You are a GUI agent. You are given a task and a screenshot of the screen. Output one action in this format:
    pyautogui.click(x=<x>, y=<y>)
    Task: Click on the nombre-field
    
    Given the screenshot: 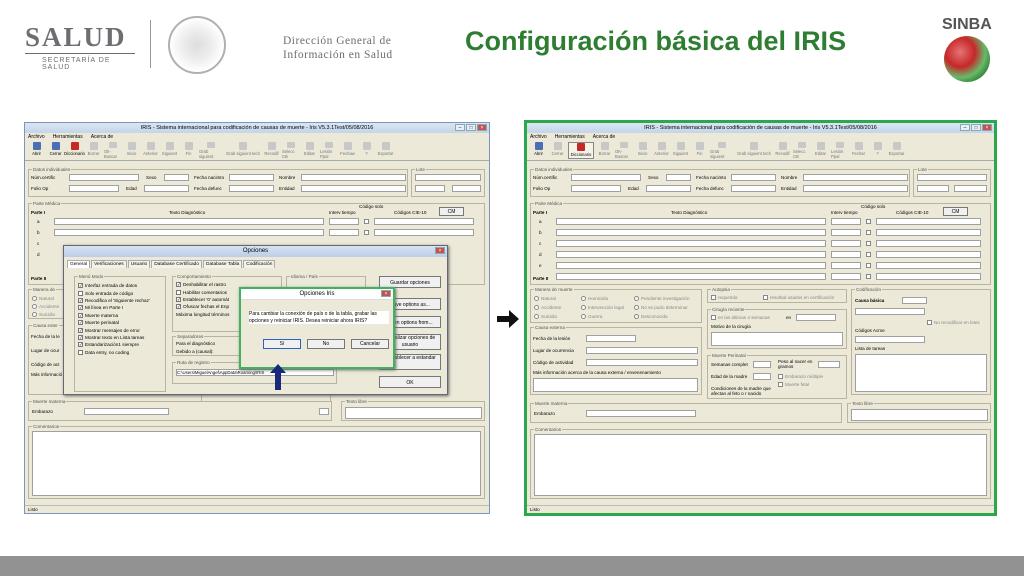 What is the action you would take?
    pyautogui.click(x=353, y=177)
    